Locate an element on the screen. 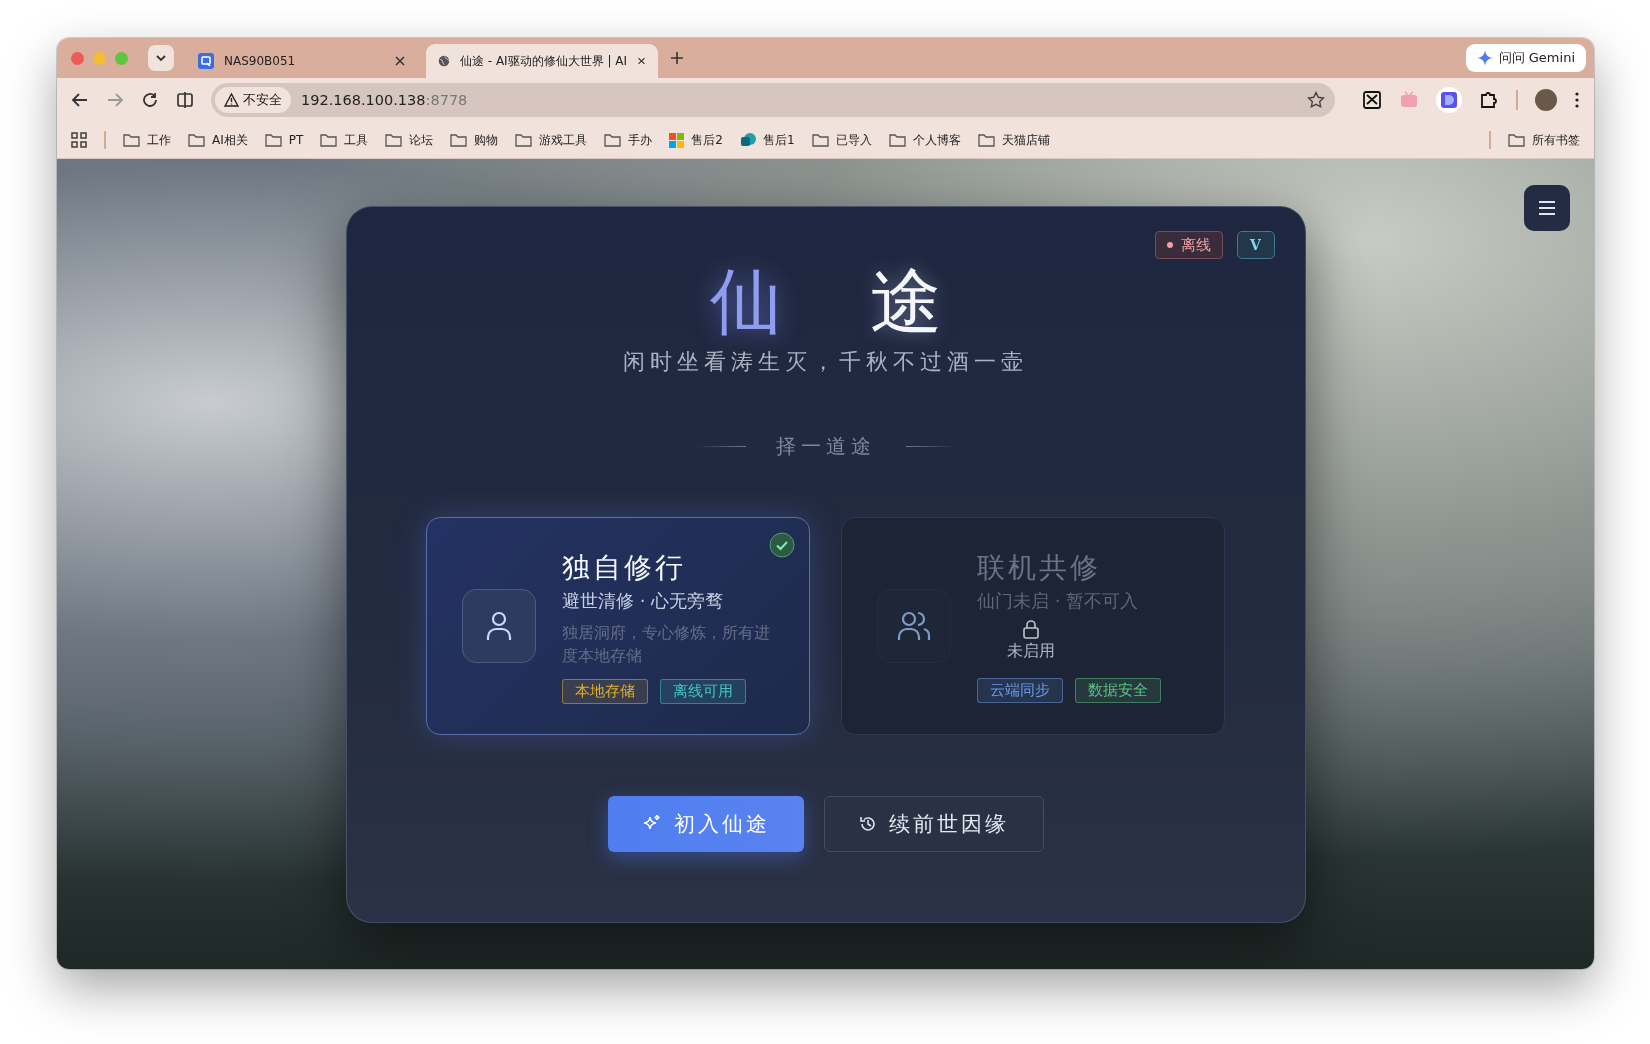  bookmark-label: 天猫店铺 is located at coordinates (1025, 140).